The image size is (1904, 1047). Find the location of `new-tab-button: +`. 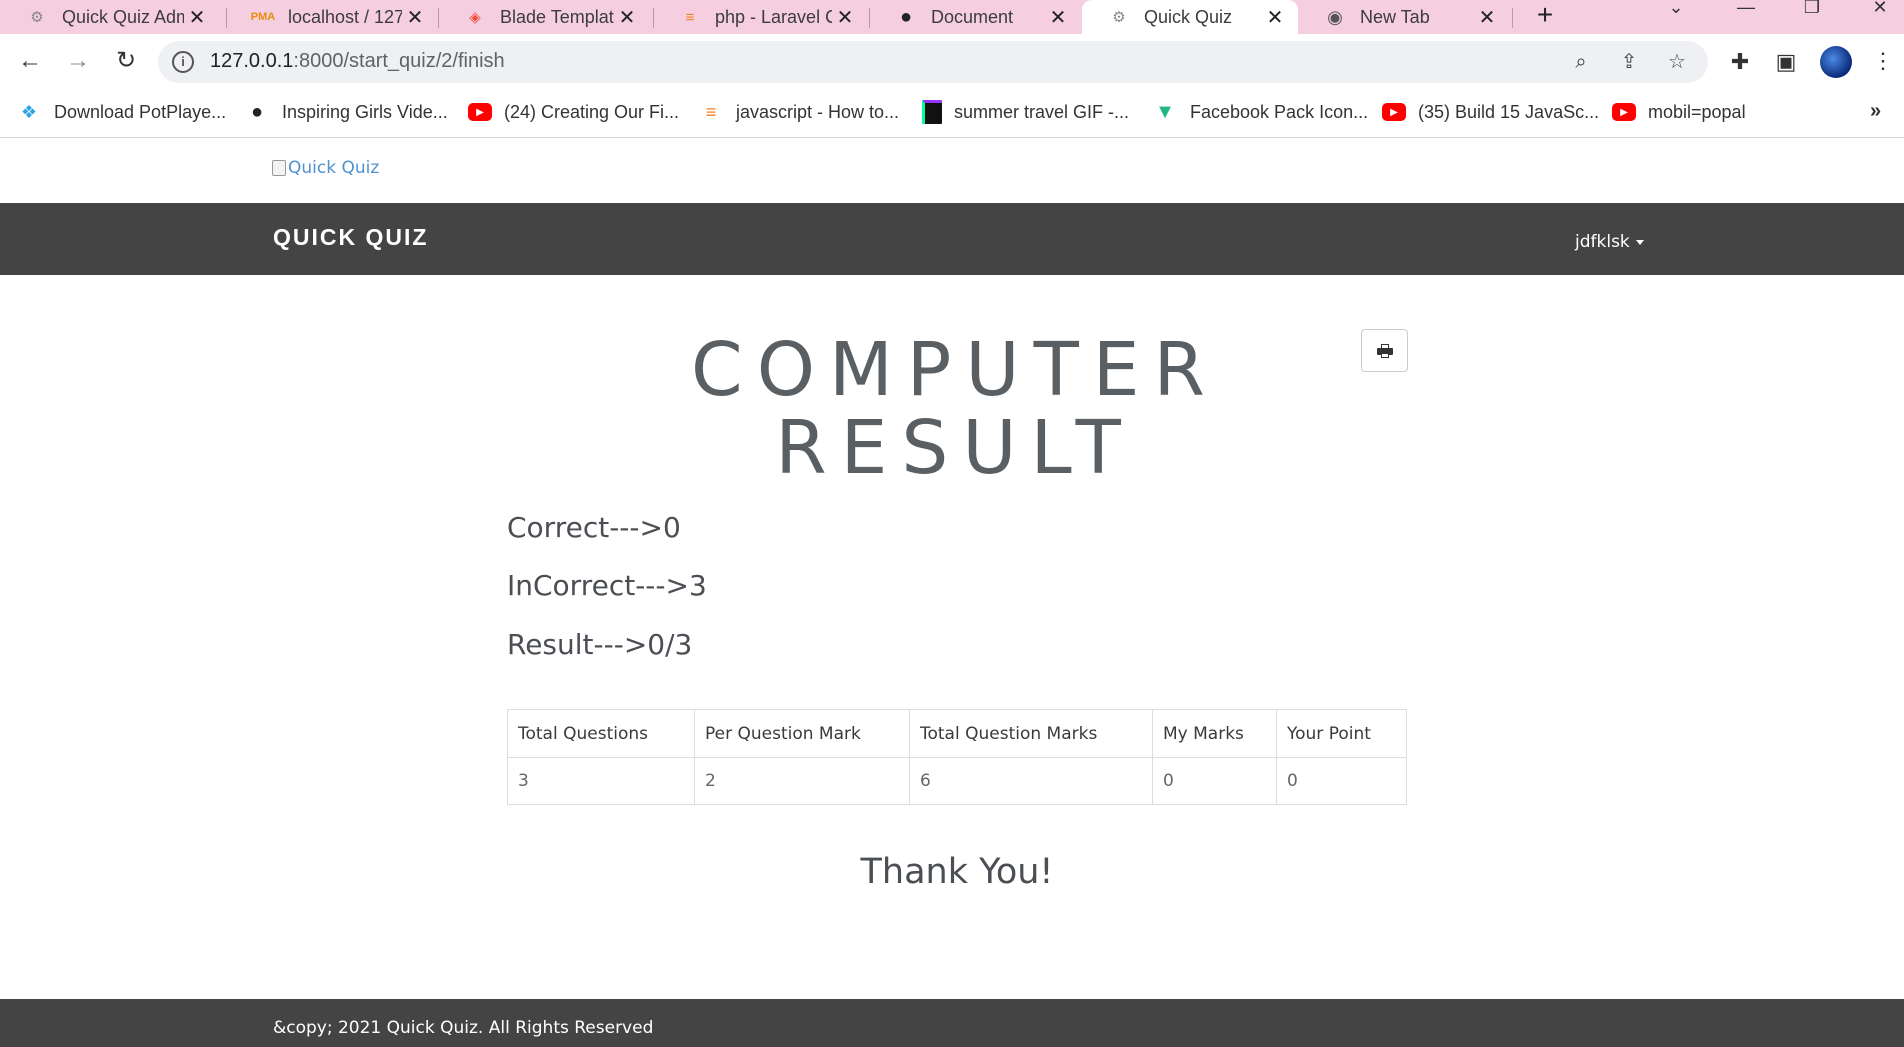

new-tab-button: + is located at coordinates (1545, 17).